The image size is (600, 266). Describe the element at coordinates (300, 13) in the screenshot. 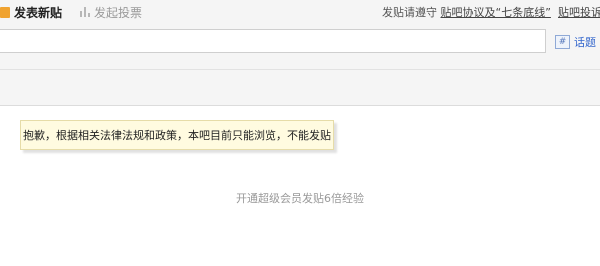

I see `top-bar: 发表新贴 发起投票 发贴请遵守 贴吧协议及“七条底线” 贴吧投诉` at that location.